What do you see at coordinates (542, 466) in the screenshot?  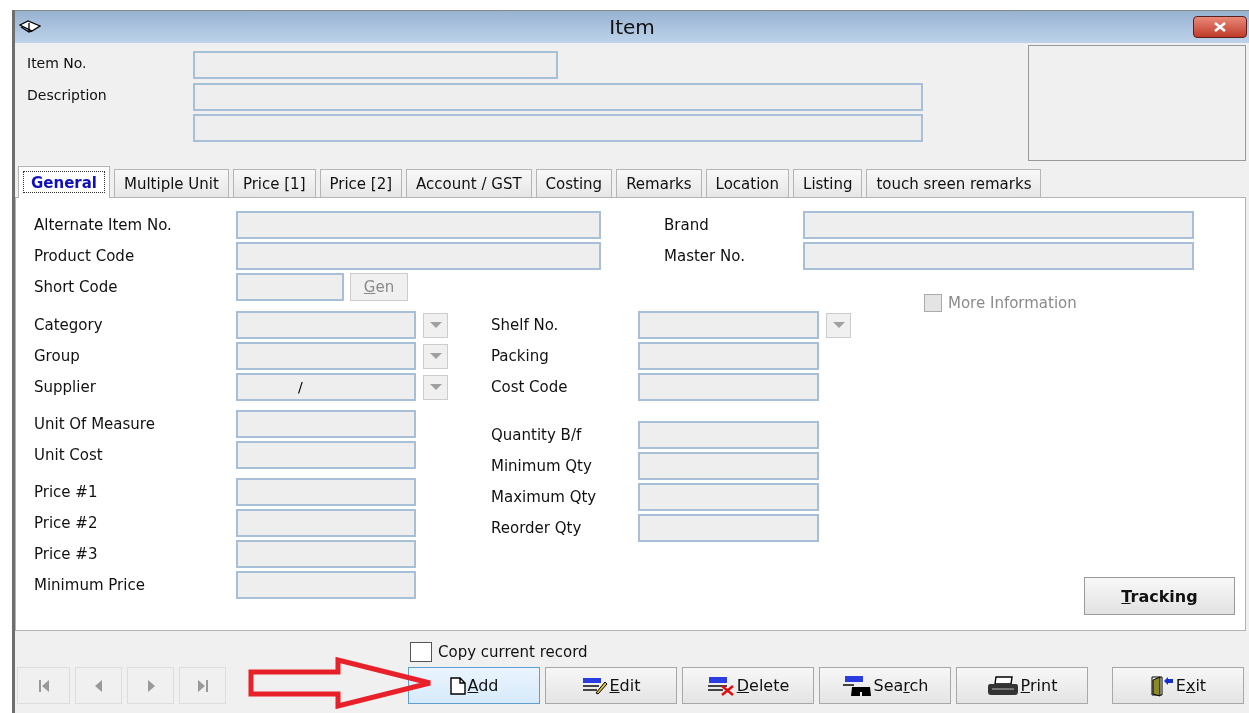 I see `field-label: Minimum Qty` at bounding box center [542, 466].